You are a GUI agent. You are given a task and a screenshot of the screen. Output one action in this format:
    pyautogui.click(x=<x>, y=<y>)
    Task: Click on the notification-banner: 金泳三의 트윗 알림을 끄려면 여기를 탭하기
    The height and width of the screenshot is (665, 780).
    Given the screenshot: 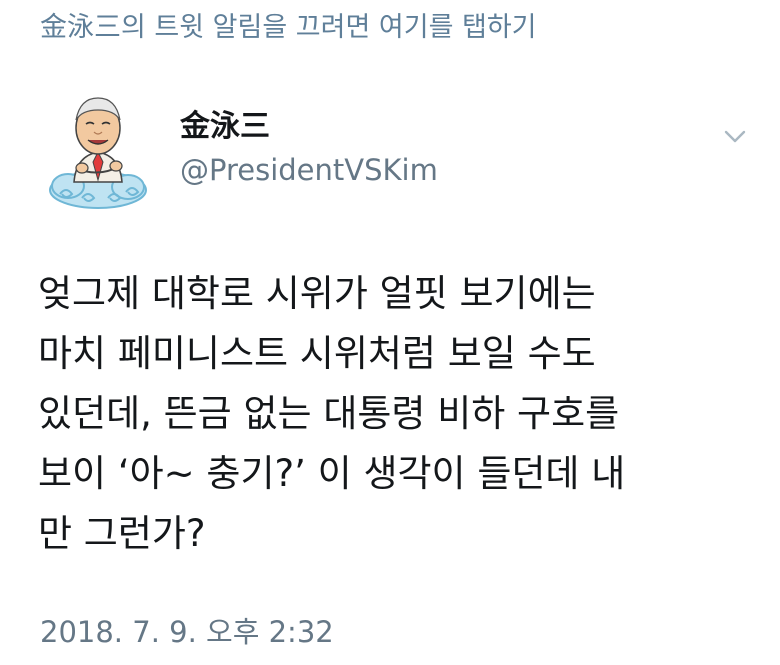 What is the action you would take?
    pyautogui.click(x=288, y=28)
    